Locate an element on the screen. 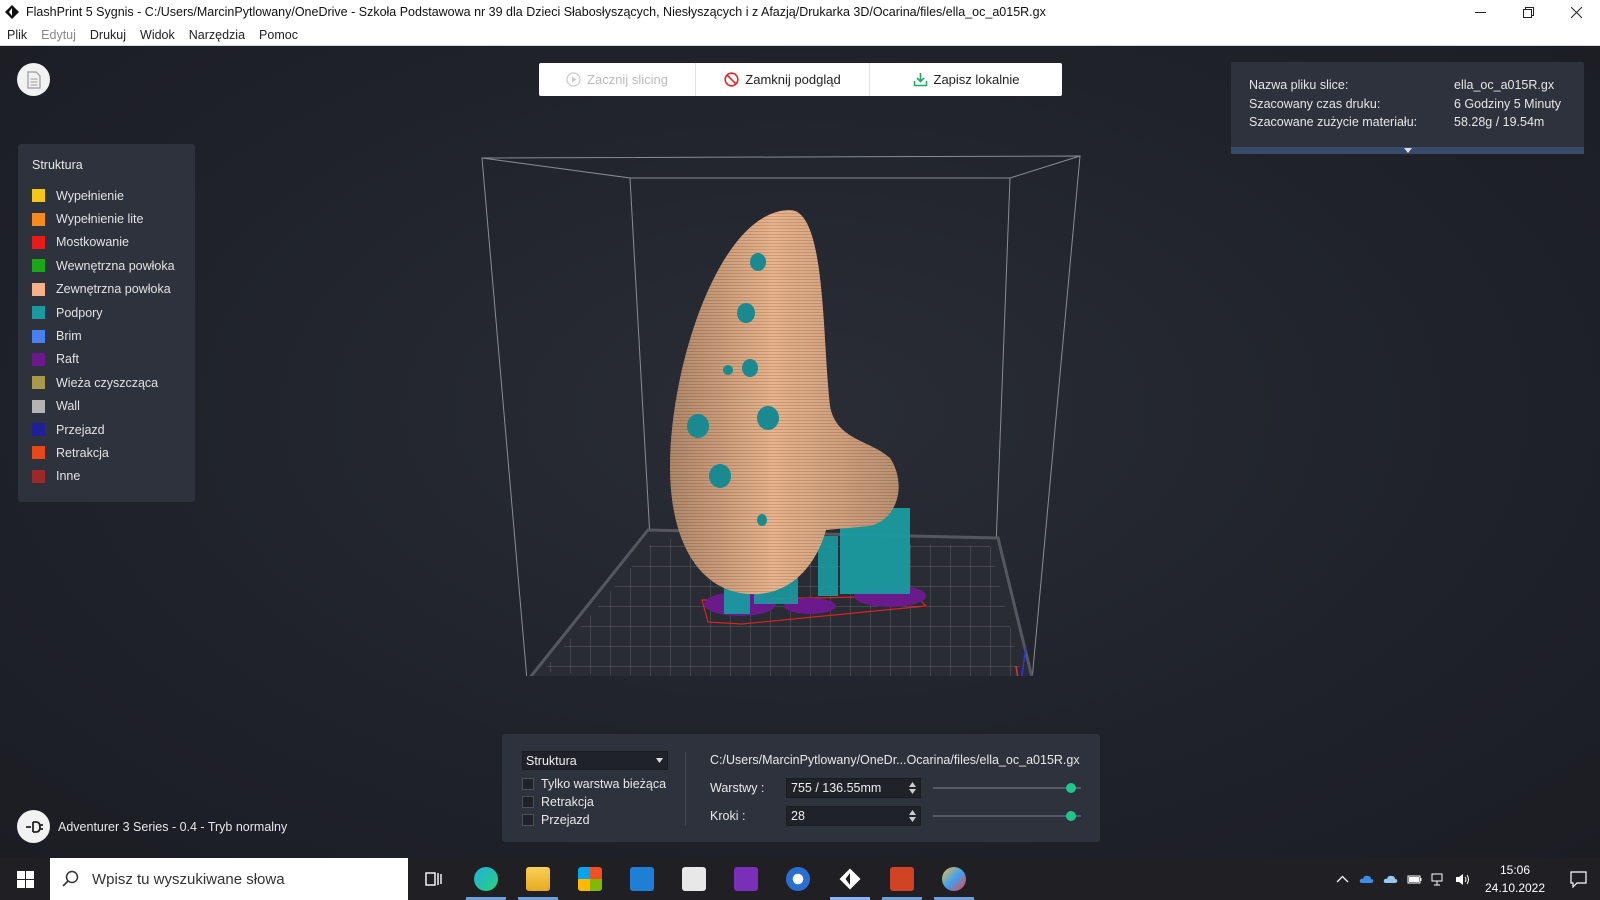  task-view-button is located at coordinates (434, 879).